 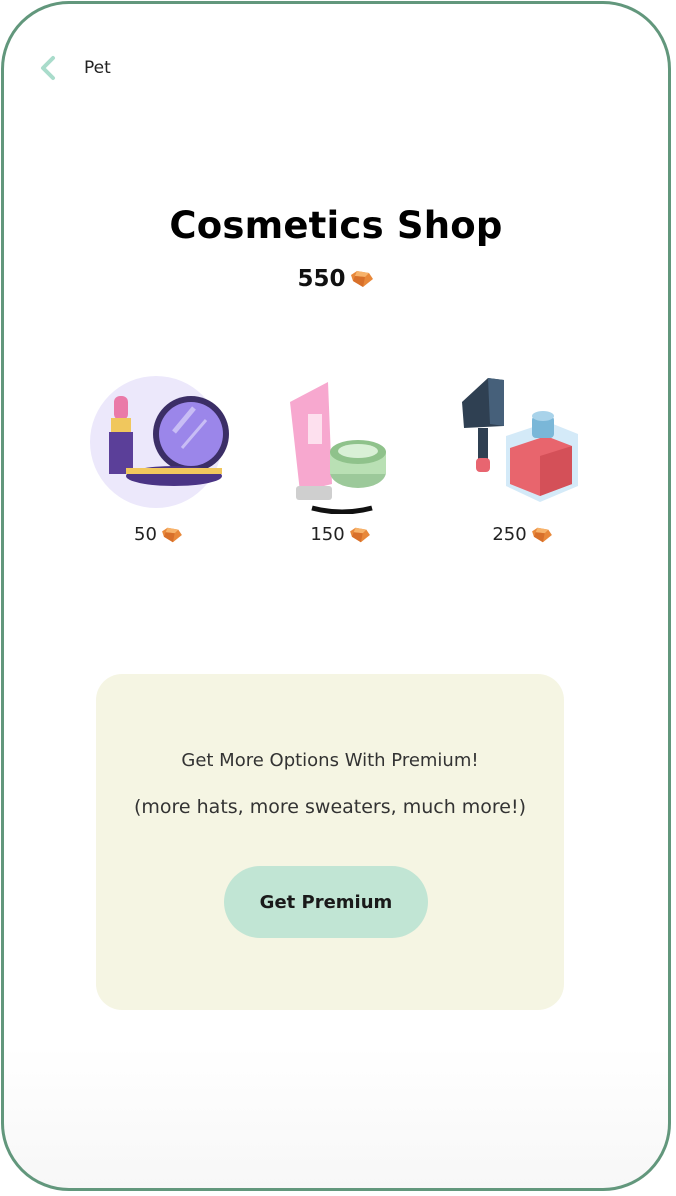 What do you see at coordinates (509, 534) in the screenshot?
I see `item-price-value: 250` at bounding box center [509, 534].